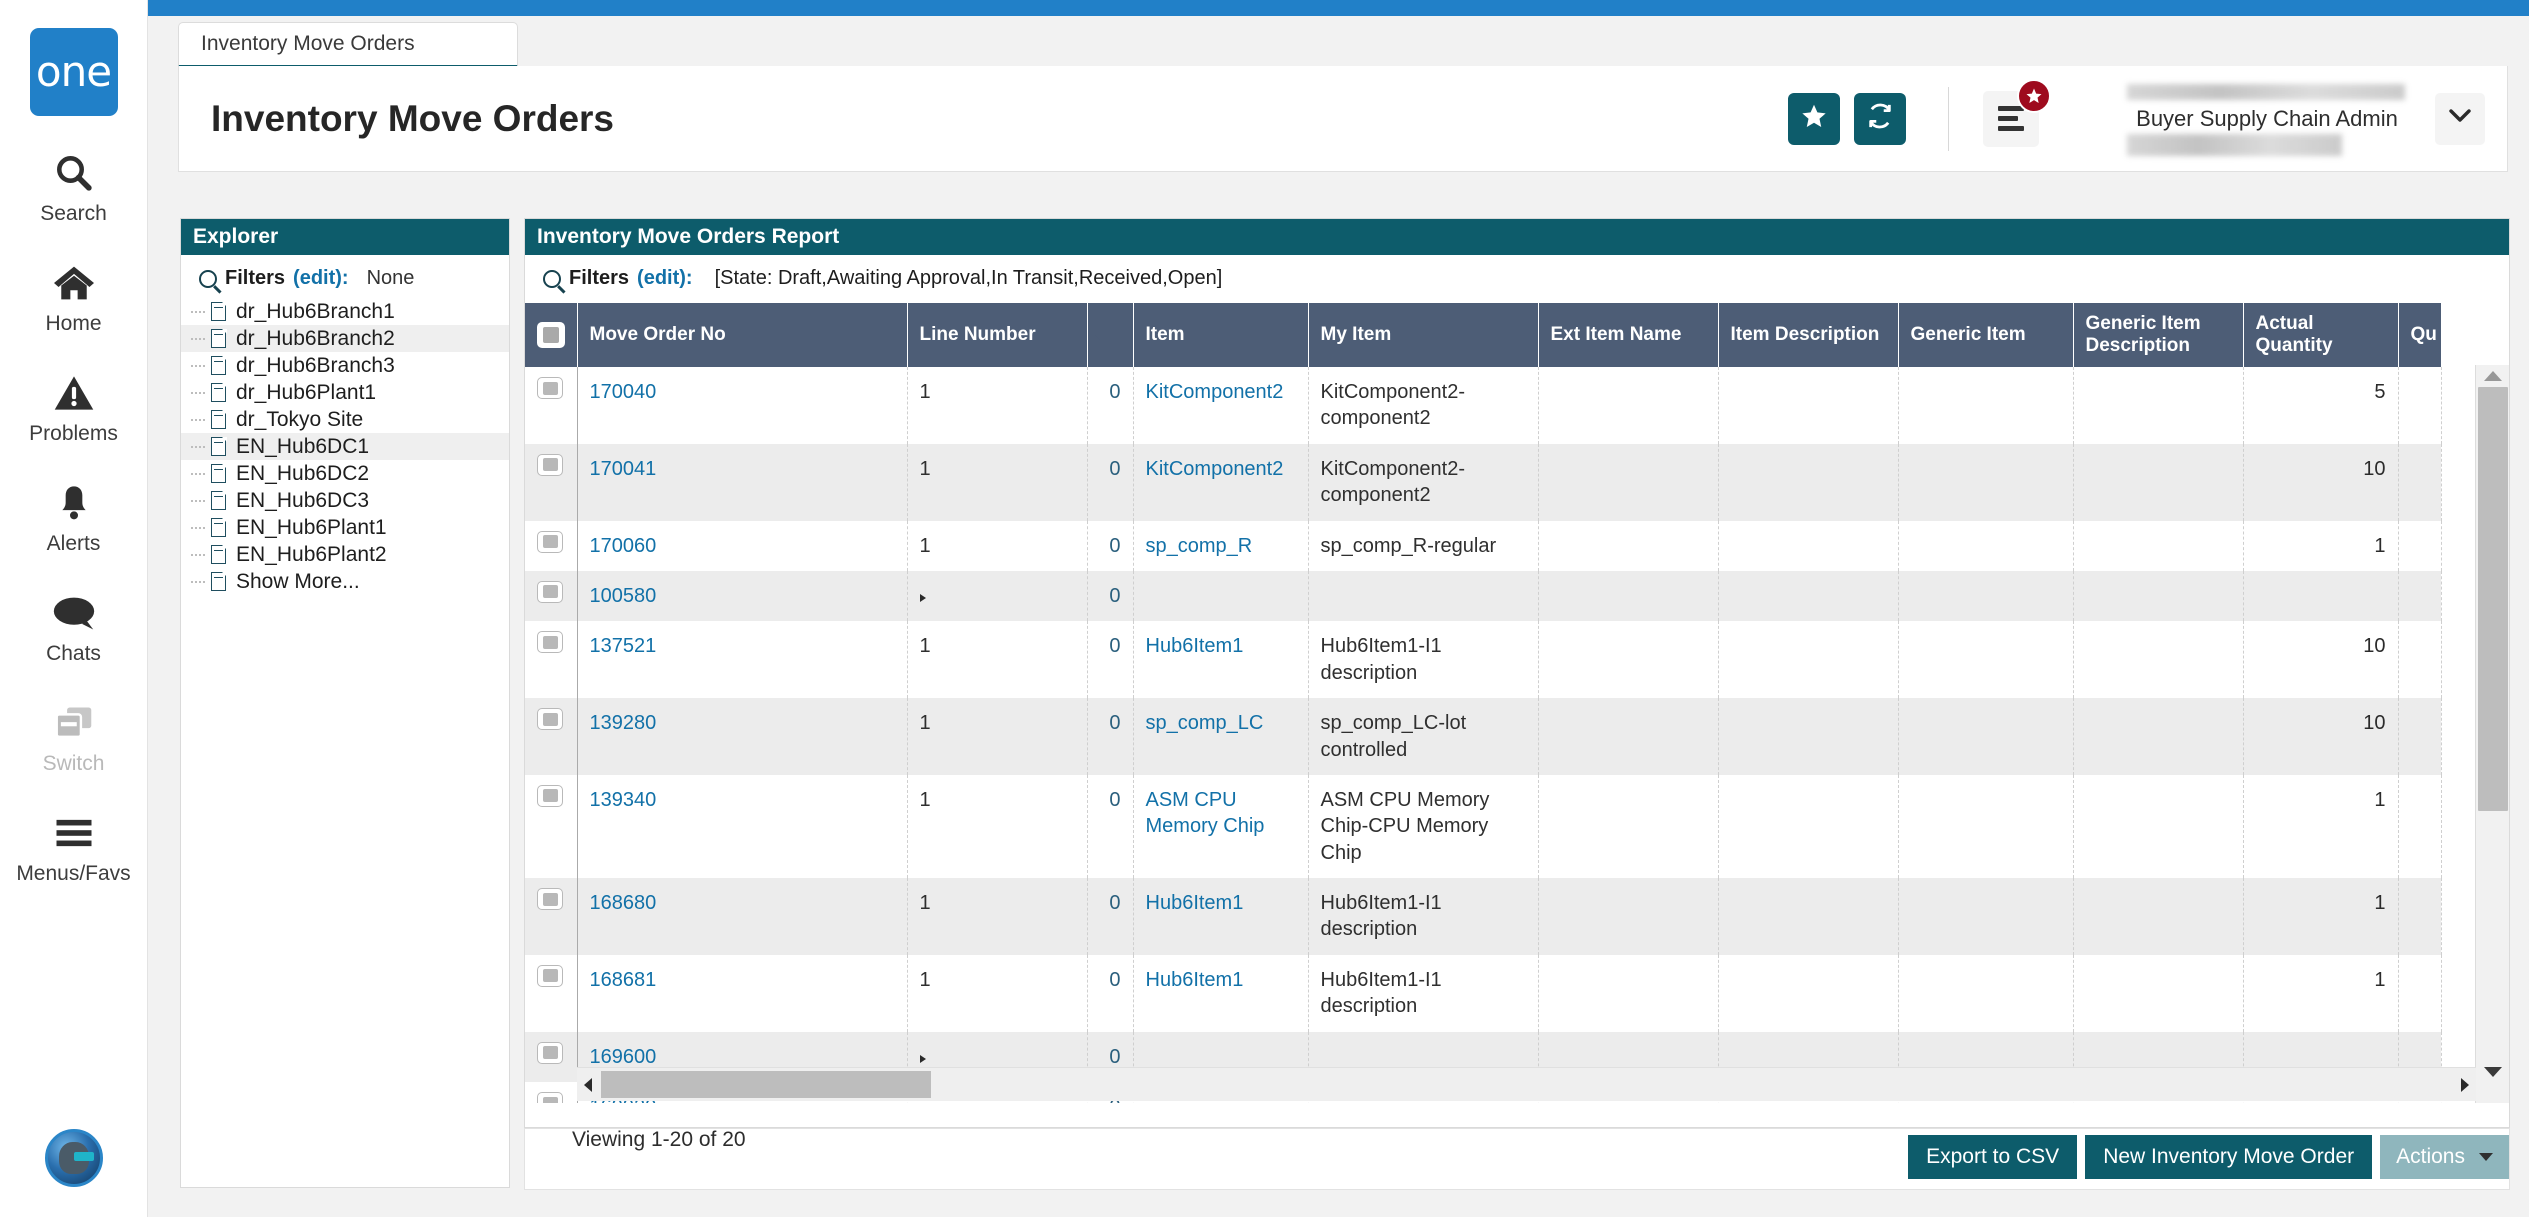 The width and height of the screenshot is (2529, 1217). Describe the element at coordinates (74, 518) in the screenshot. I see `sidebar-item-alerts: Alerts` at that location.